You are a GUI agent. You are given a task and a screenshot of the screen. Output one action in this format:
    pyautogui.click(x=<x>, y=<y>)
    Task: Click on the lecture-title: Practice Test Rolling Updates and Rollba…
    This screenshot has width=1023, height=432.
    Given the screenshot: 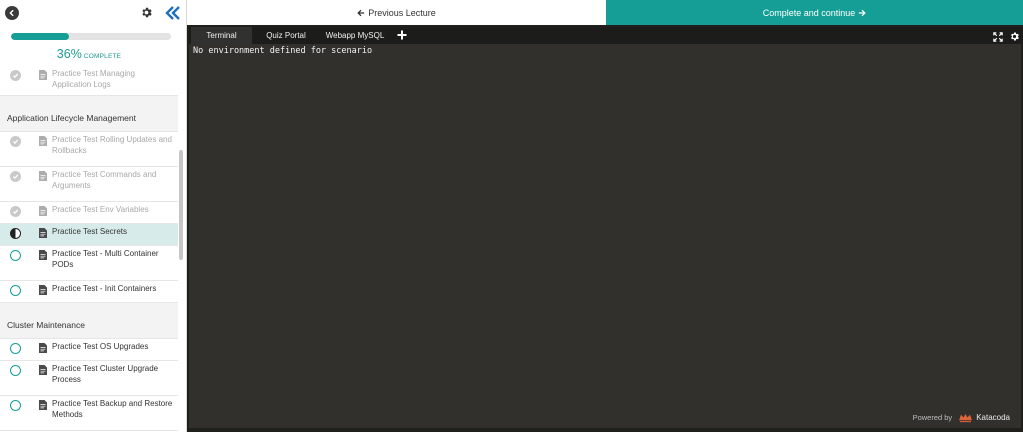 What is the action you would take?
    pyautogui.click(x=112, y=145)
    